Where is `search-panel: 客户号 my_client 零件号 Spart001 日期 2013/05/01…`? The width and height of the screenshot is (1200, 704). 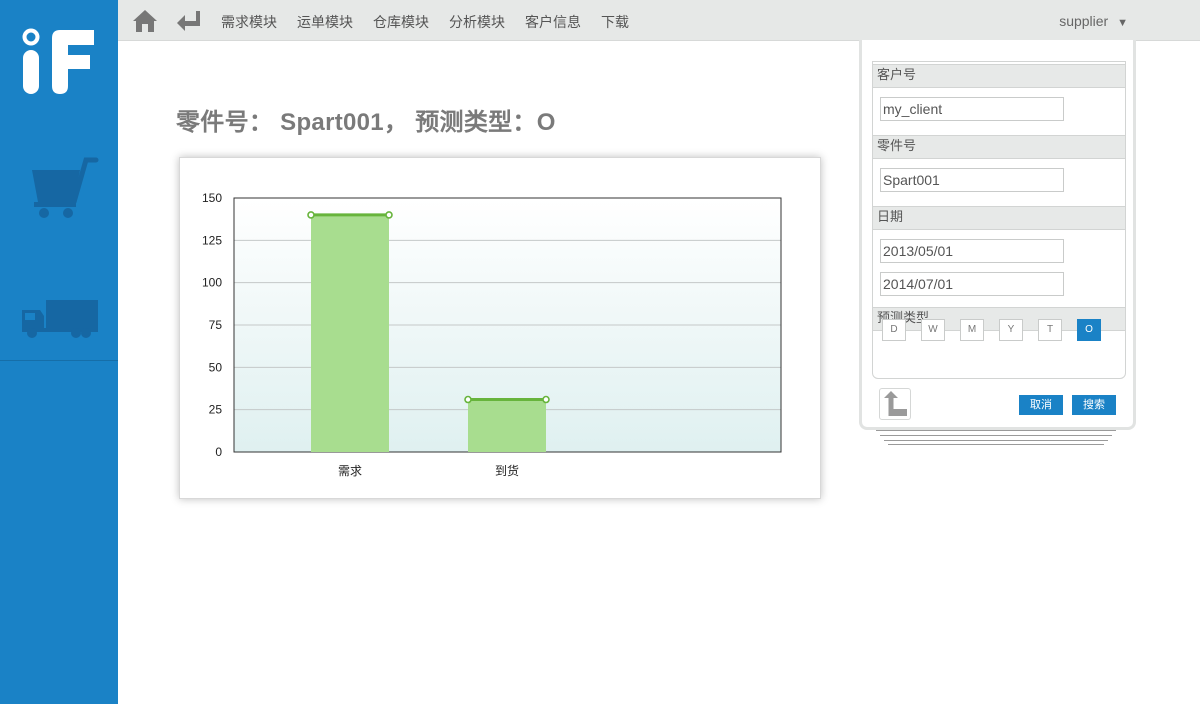 search-panel: 客户号 my_client 零件号 Spart001 日期 2013/05/01… is located at coordinates (997, 235).